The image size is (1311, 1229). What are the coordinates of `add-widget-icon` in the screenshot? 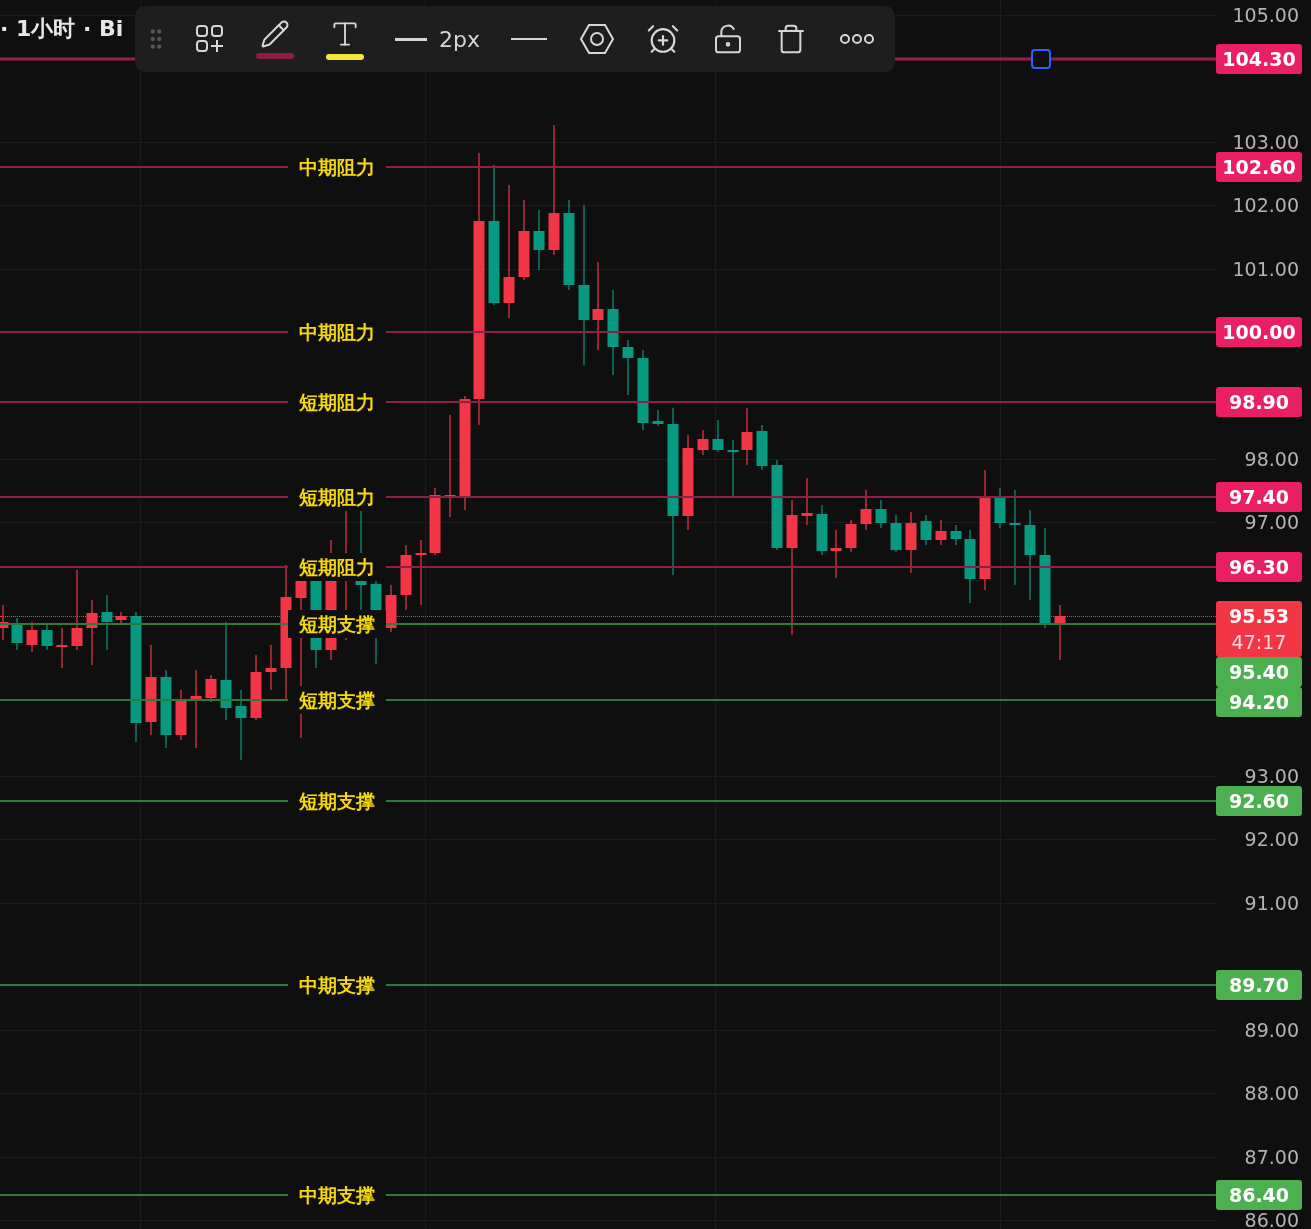 It's located at (209, 39).